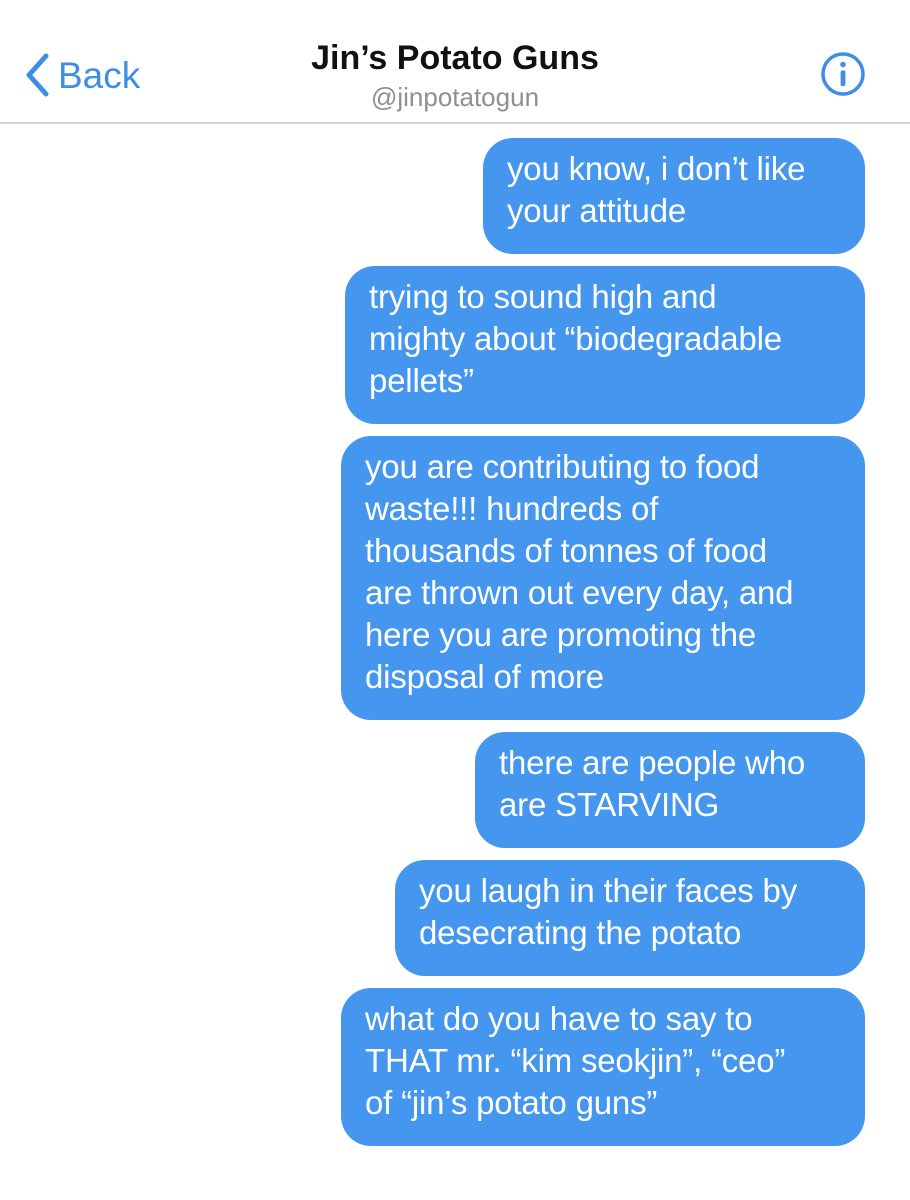 This screenshot has width=910, height=1200. I want to click on info-circle-icon, so click(843, 74).